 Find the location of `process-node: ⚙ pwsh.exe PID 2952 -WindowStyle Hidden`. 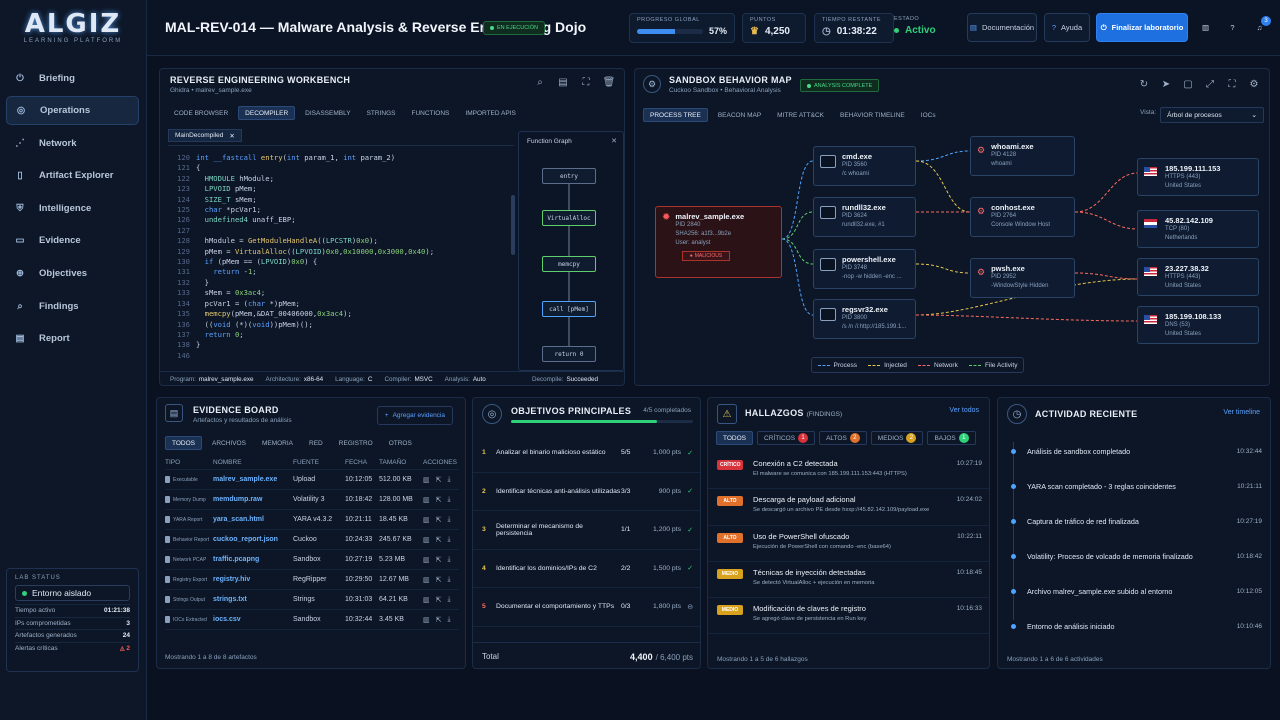

process-node: ⚙ pwsh.exe PID 2952 -WindowStyle Hidden is located at coordinates (1022, 278).